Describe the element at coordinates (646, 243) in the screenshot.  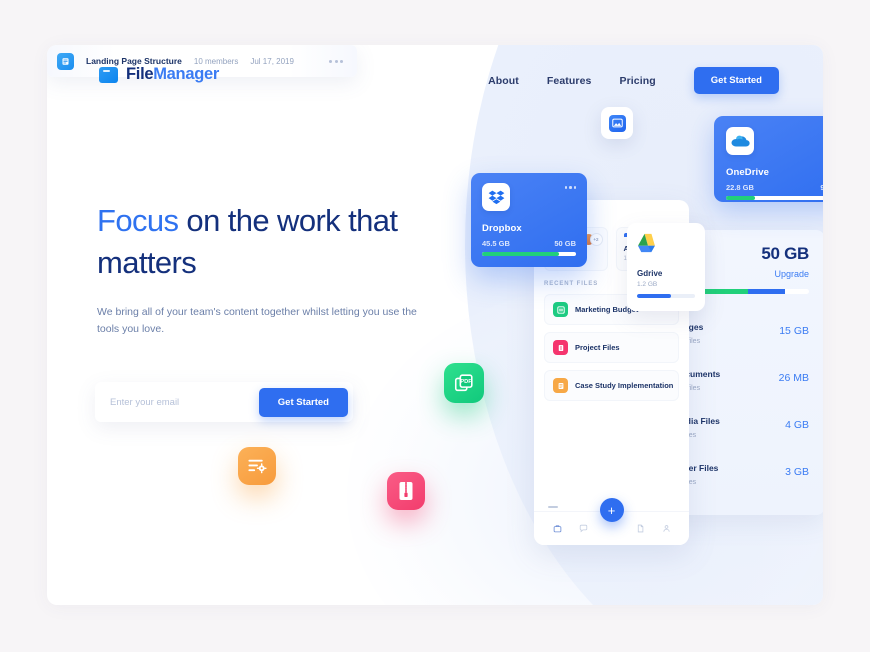
I see `google-drive-icon` at that location.